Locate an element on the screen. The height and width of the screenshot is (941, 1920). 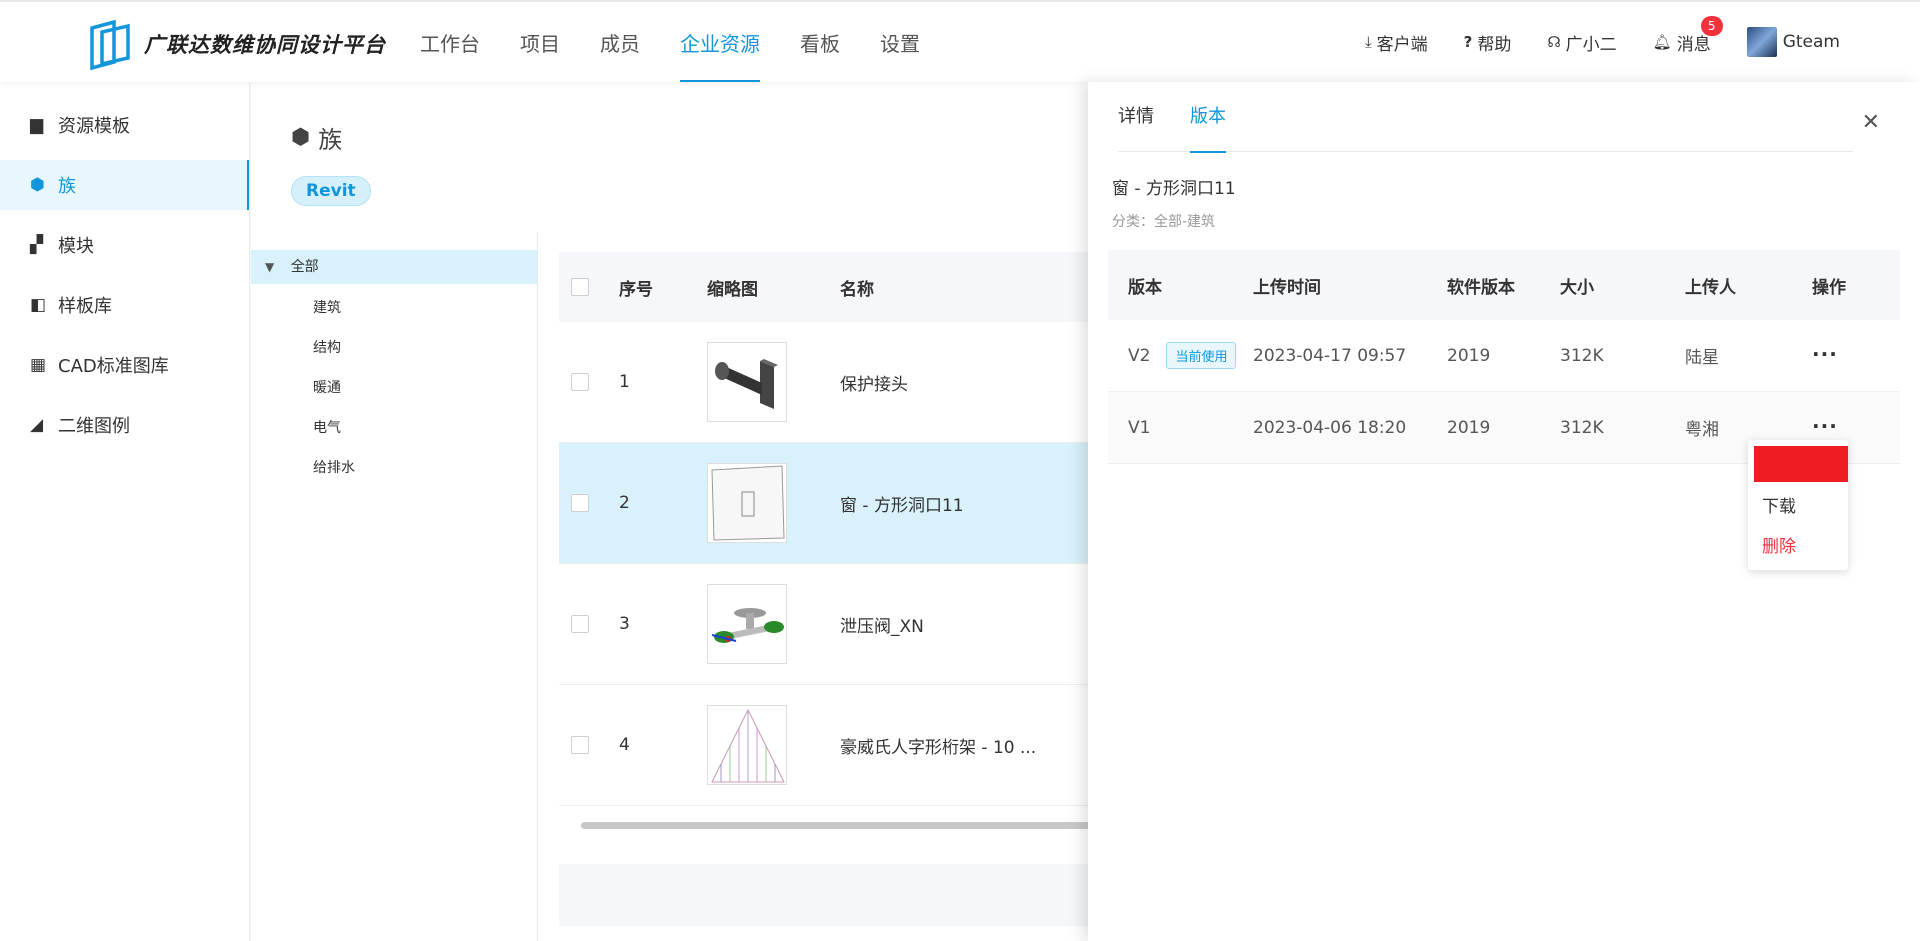
menu-item-download: 下载 is located at coordinates (1779, 504).